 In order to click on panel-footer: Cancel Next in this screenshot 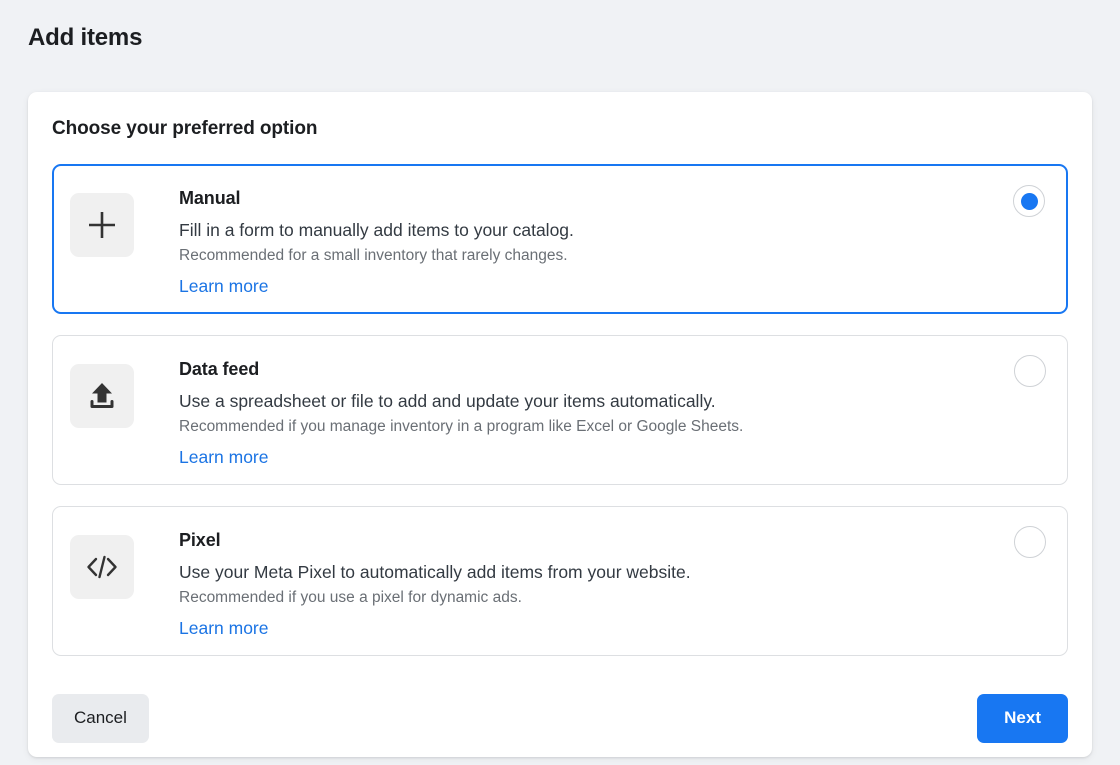, I will do `click(560, 718)`.